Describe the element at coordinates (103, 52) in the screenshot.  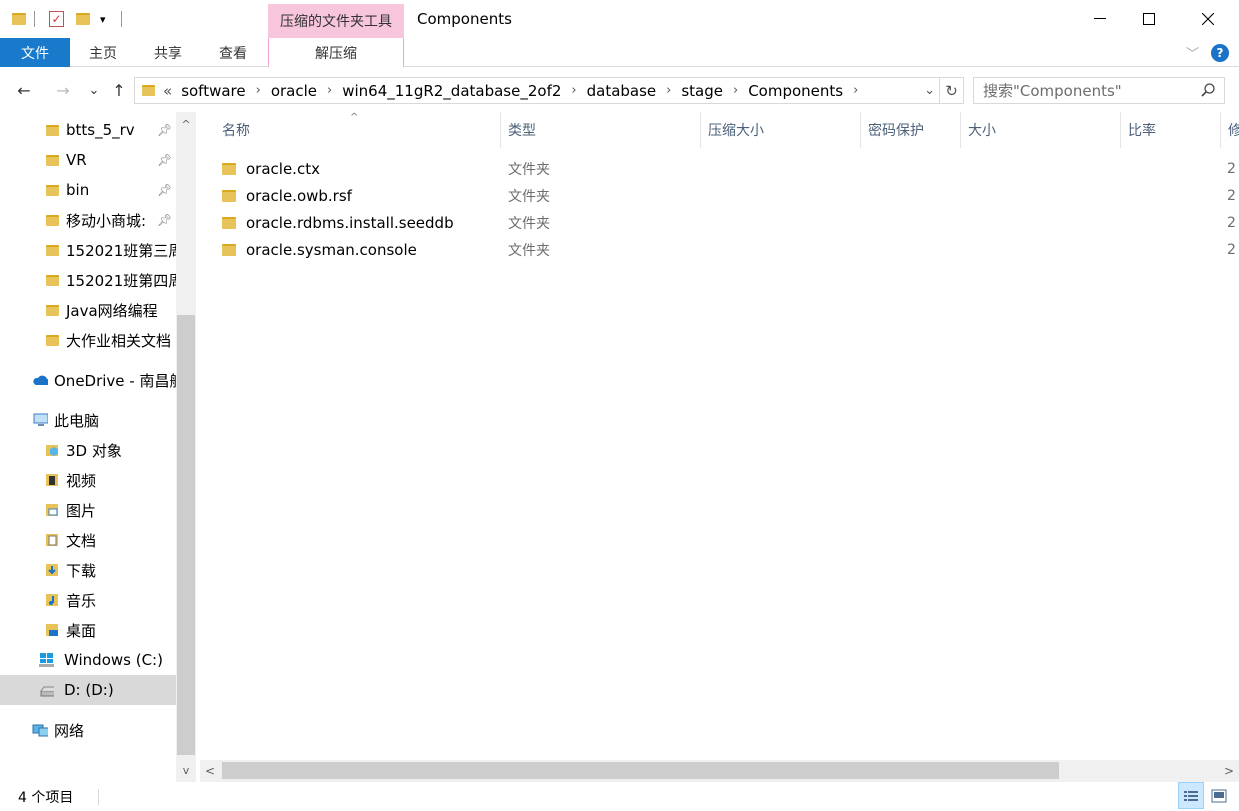
I see `tab-home: 主页` at that location.